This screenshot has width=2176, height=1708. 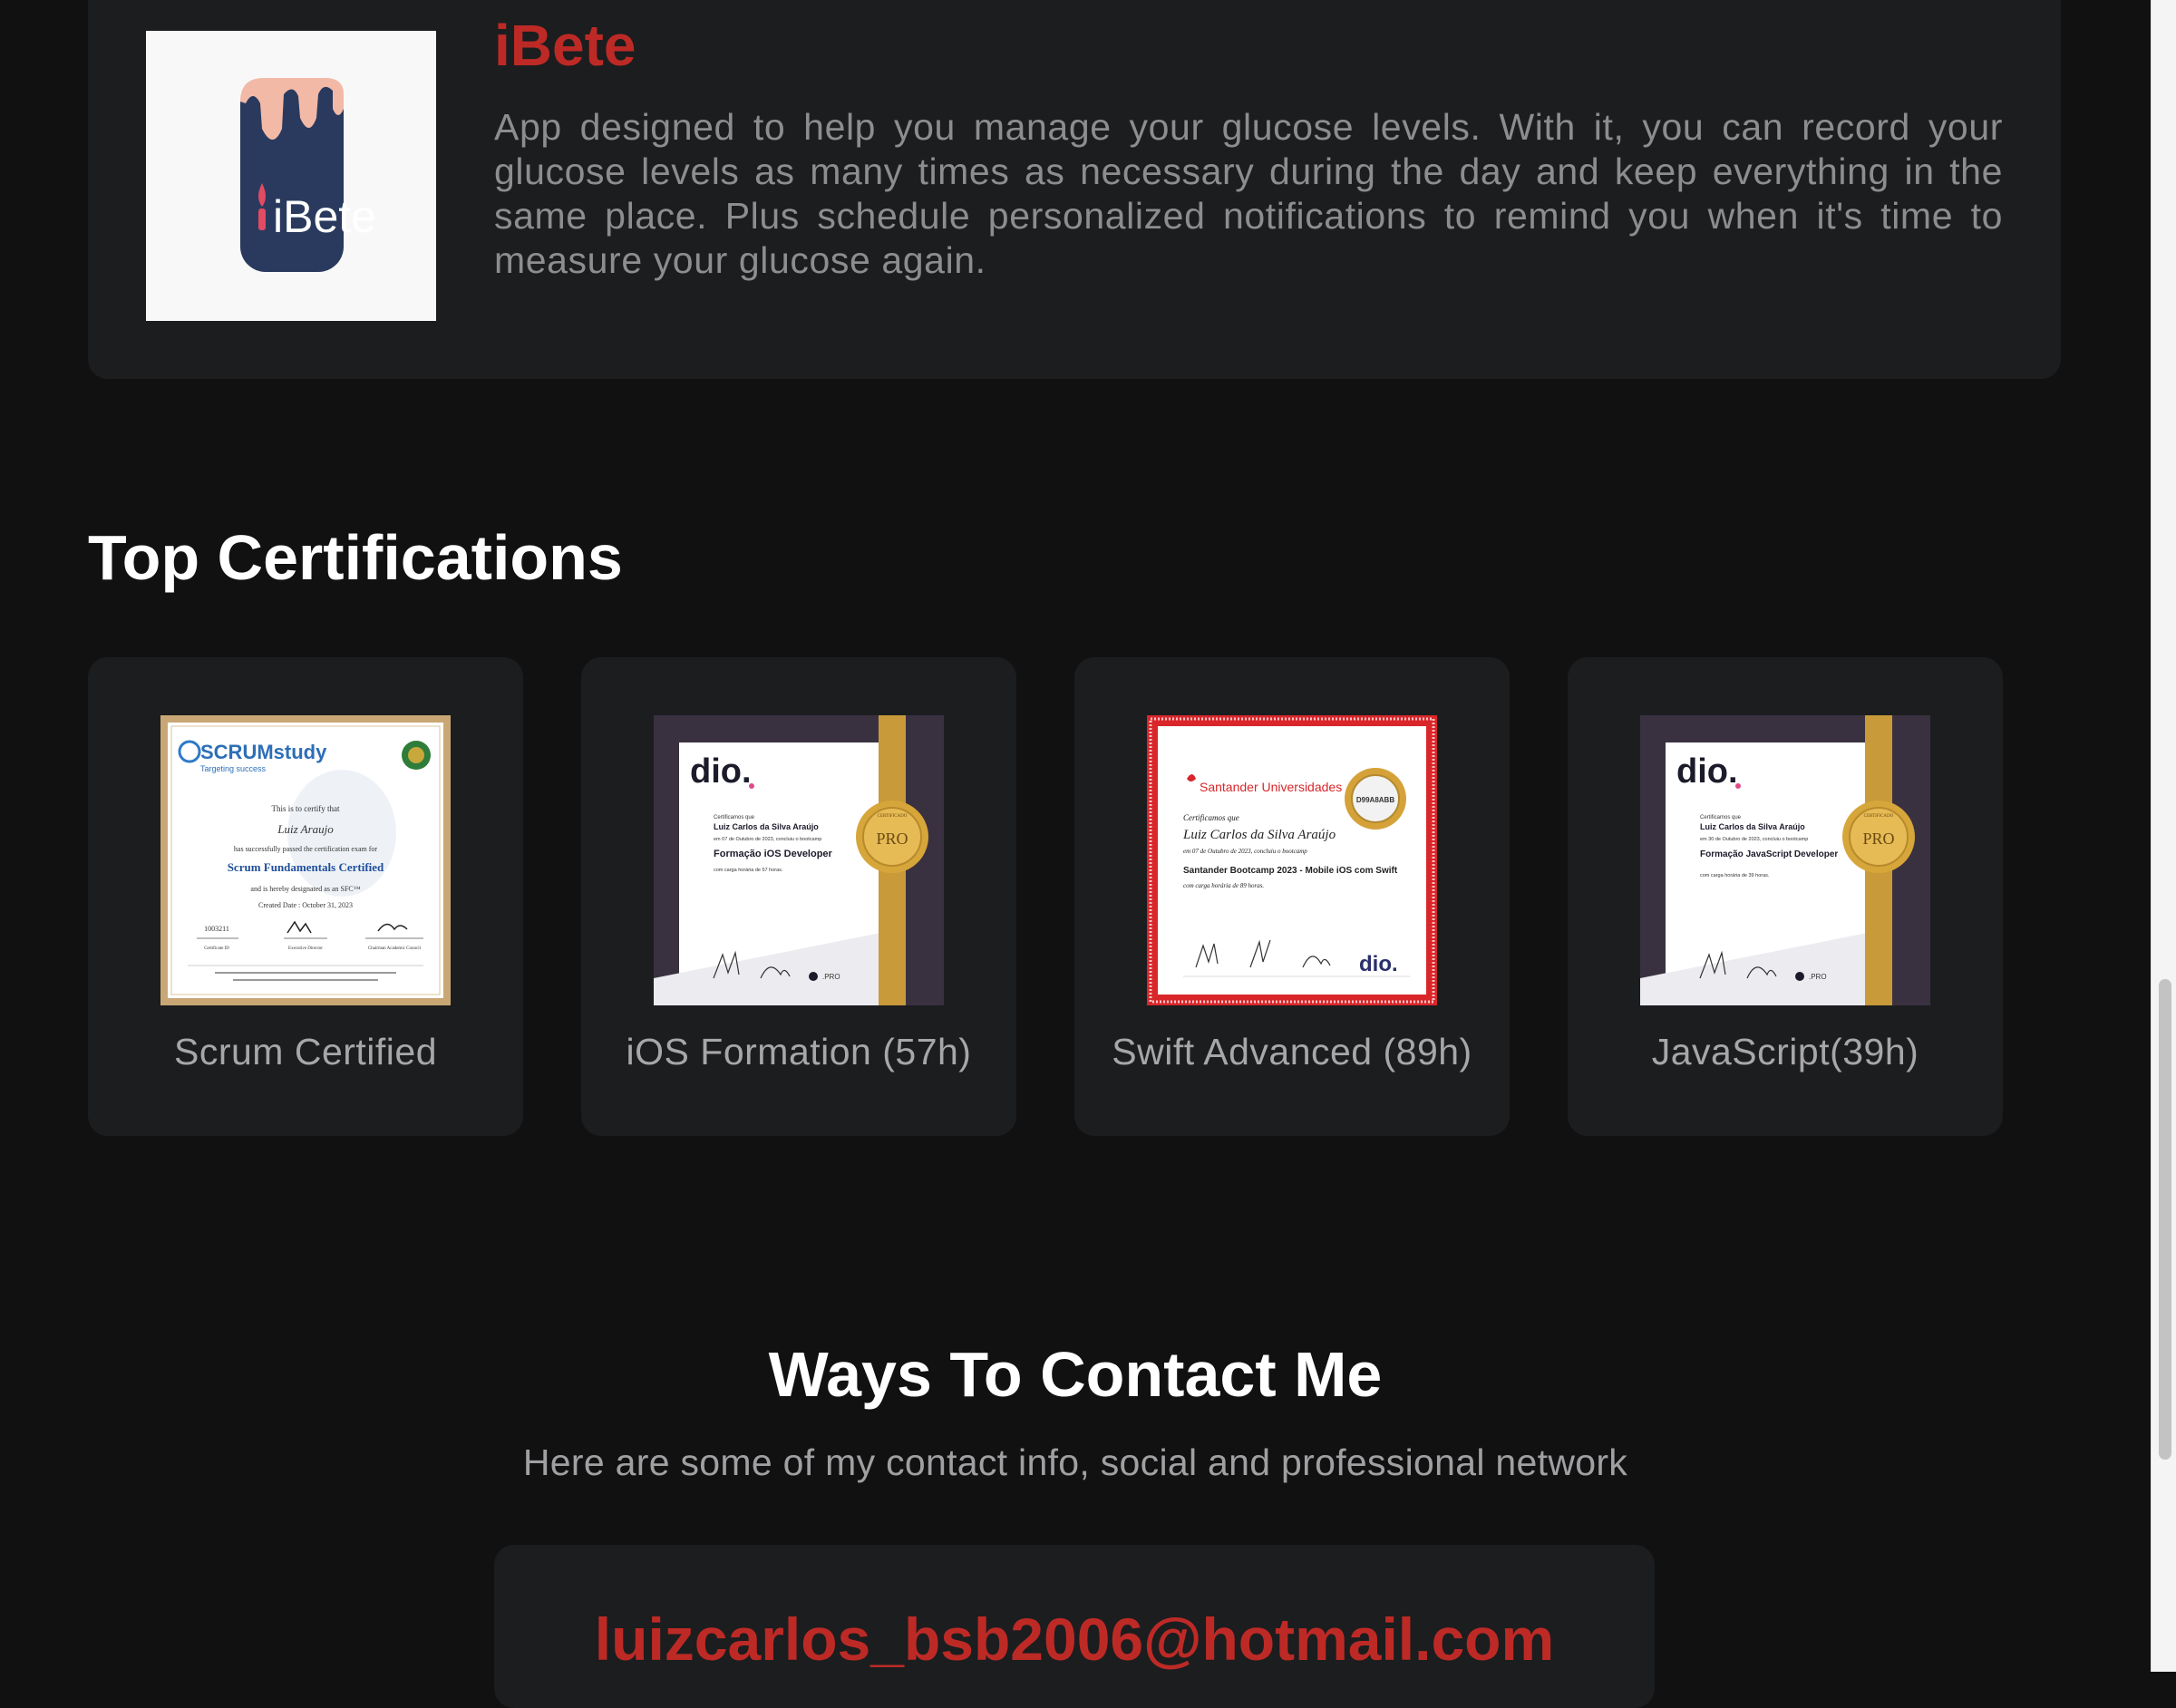 What do you see at coordinates (774, 854) in the screenshot?
I see `ios-course: Formação iOS Developer` at bounding box center [774, 854].